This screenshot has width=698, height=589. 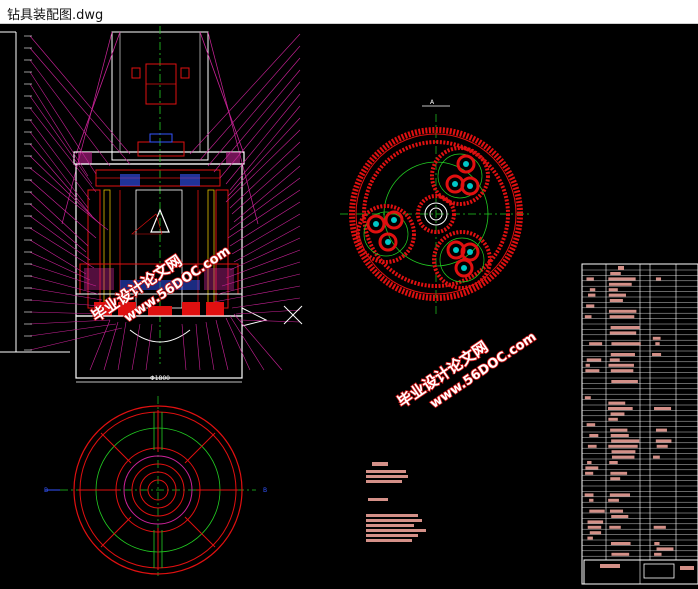 I want to click on window-title: 钻具装配图.dwg, so click(x=55, y=15).